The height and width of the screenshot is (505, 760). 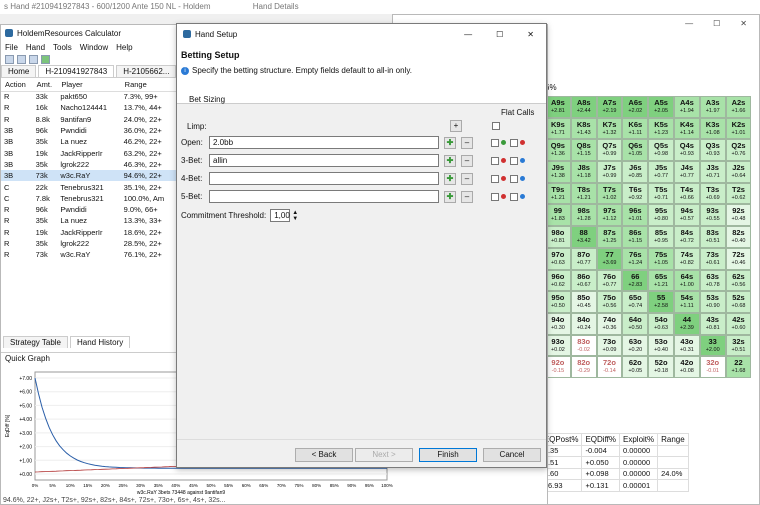 What do you see at coordinates (33, 59) in the screenshot?
I see `save-icon` at bounding box center [33, 59].